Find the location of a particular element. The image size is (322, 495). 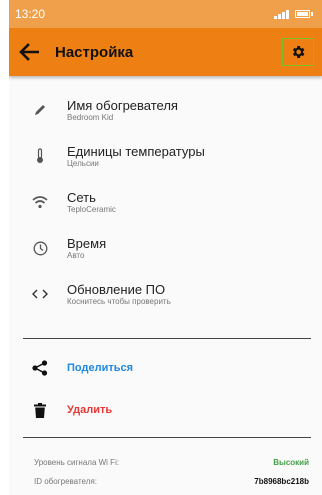

setting-title: Единицы температуры is located at coordinates (136, 151).